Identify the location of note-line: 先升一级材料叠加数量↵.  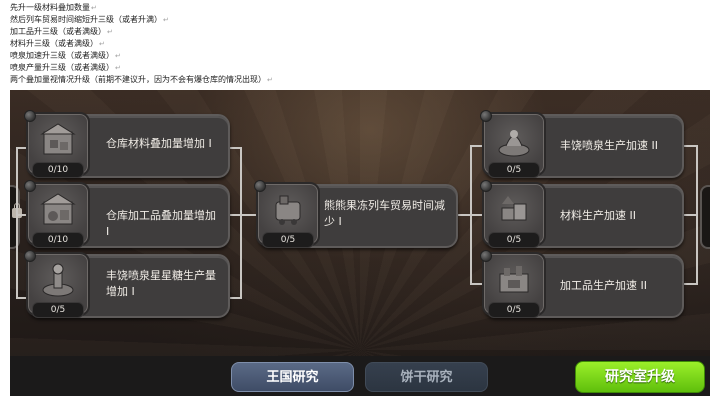
(53, 7).